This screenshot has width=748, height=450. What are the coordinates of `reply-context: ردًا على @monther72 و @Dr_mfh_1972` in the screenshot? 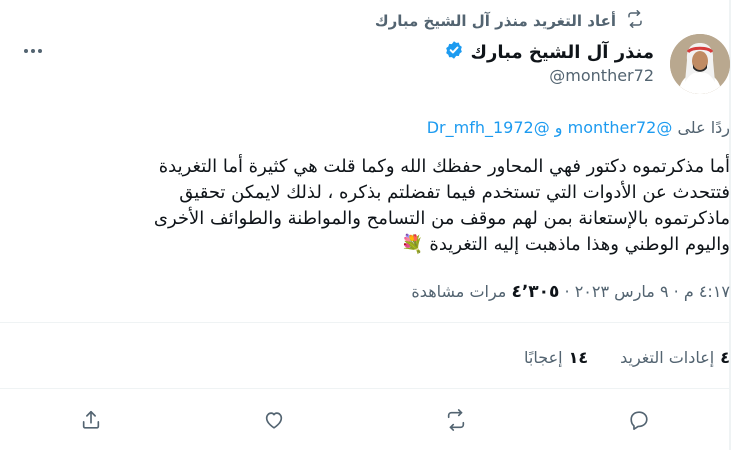 It's located at (578, 127).